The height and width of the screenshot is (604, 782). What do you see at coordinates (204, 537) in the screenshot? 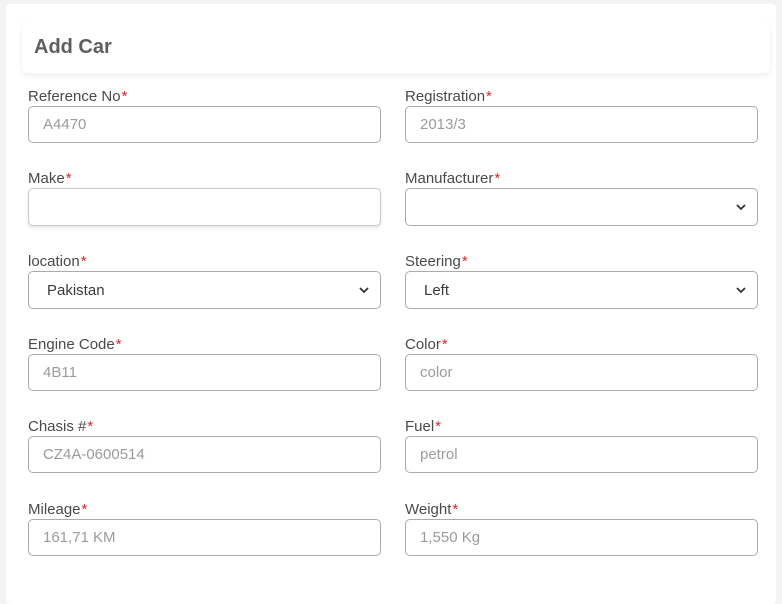
I see `mileage-input: 161,71 KM` at bounding box center [204, 537].